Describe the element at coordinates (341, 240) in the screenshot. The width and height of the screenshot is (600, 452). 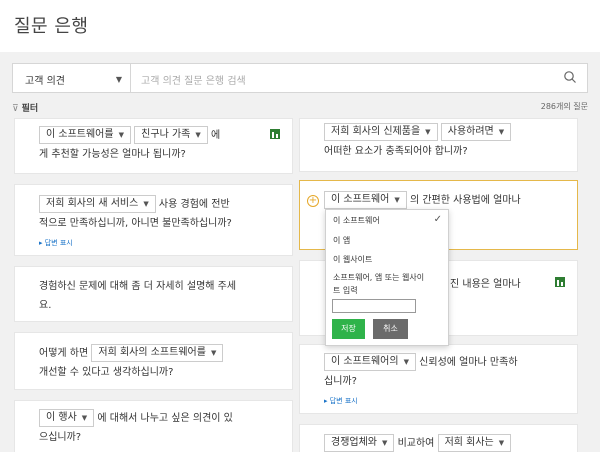
I see `dropdown-option-app: 이 앱` at that location.